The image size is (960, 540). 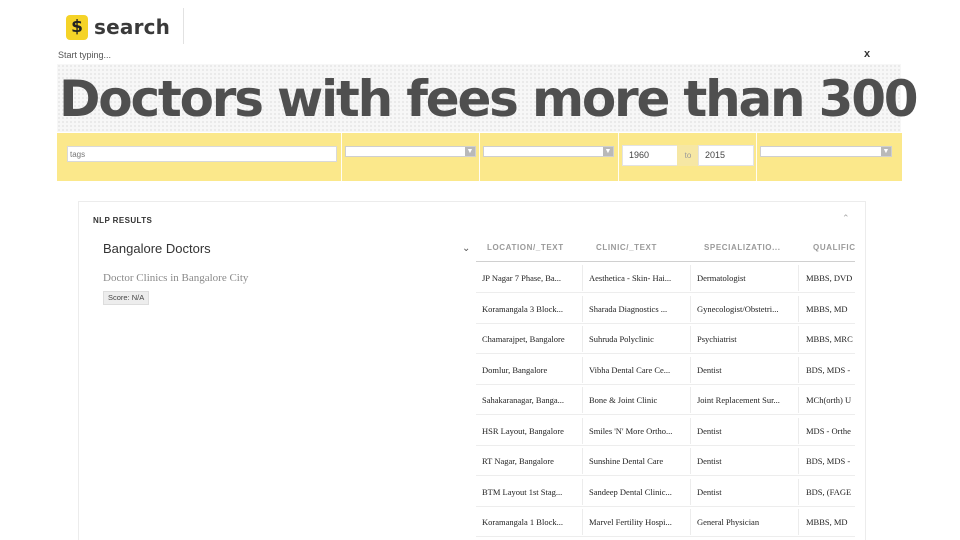 I want to click on results-section-label: NLP RESULTS, so click(x=123, y=220).